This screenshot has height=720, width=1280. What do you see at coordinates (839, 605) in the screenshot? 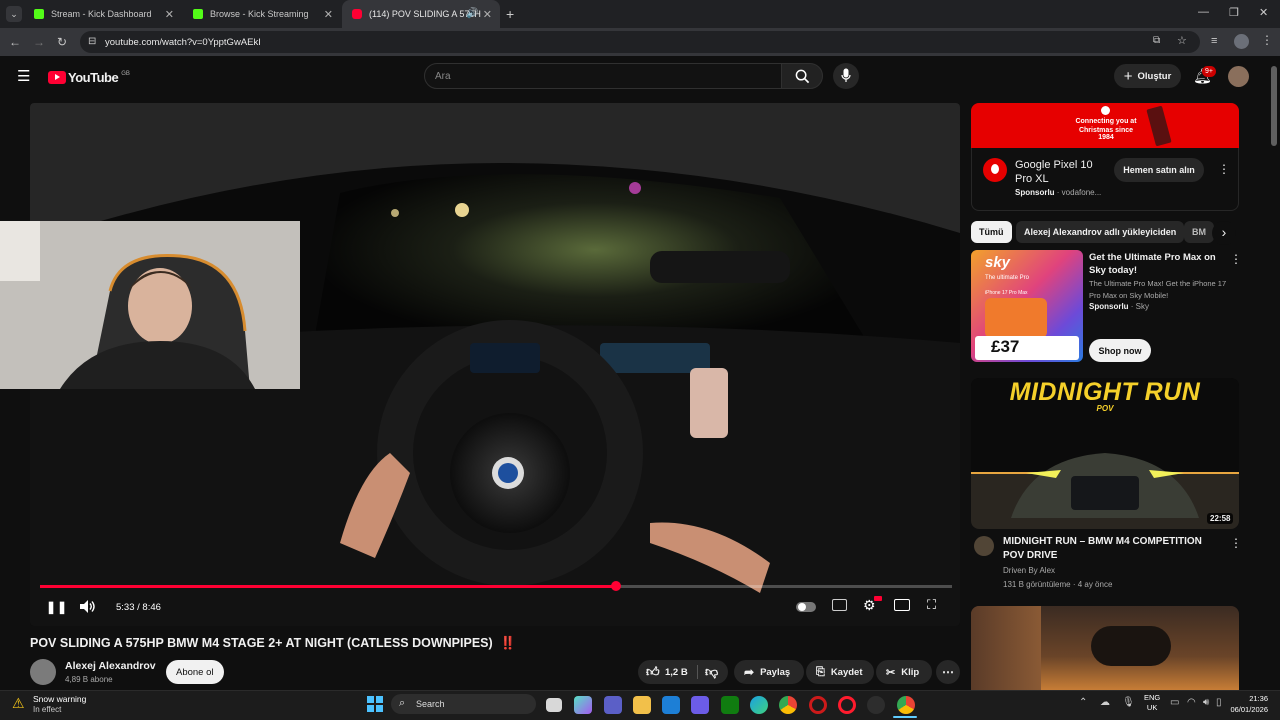
I see `subtitles-icon` at bounding box center [839, 605].